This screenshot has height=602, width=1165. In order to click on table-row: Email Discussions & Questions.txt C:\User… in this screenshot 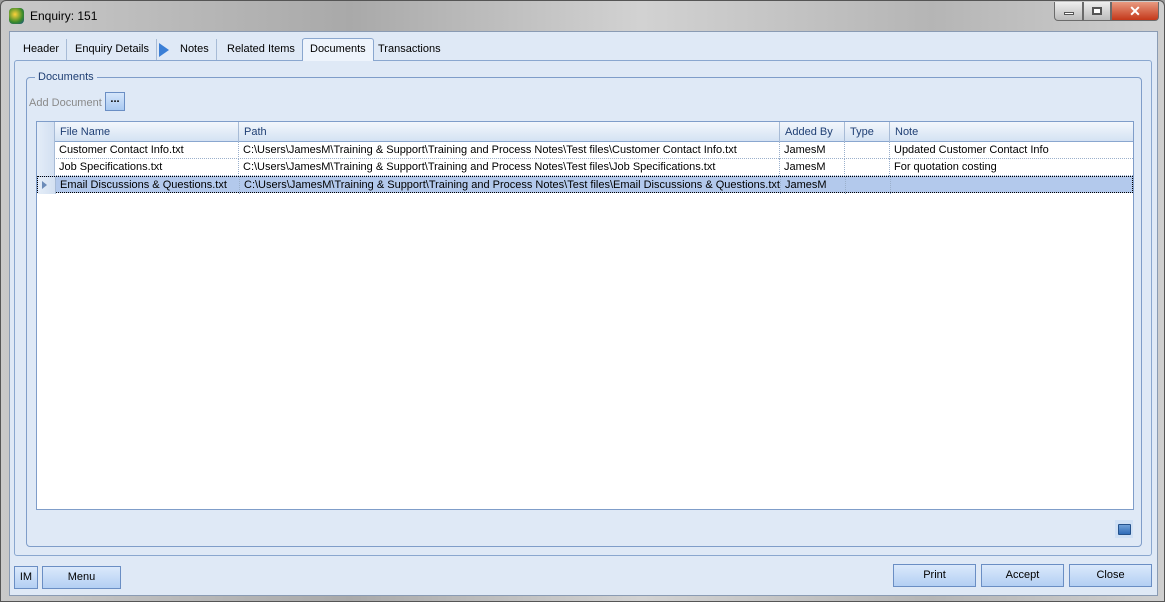, I will do `click(585, 185)`.